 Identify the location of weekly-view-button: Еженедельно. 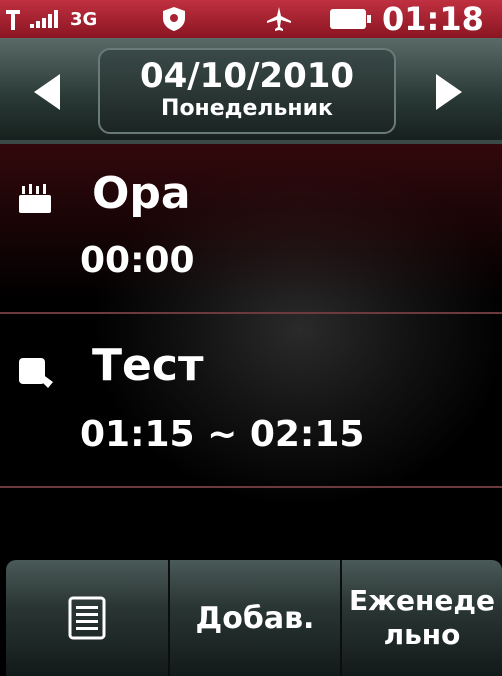
(422, 618).